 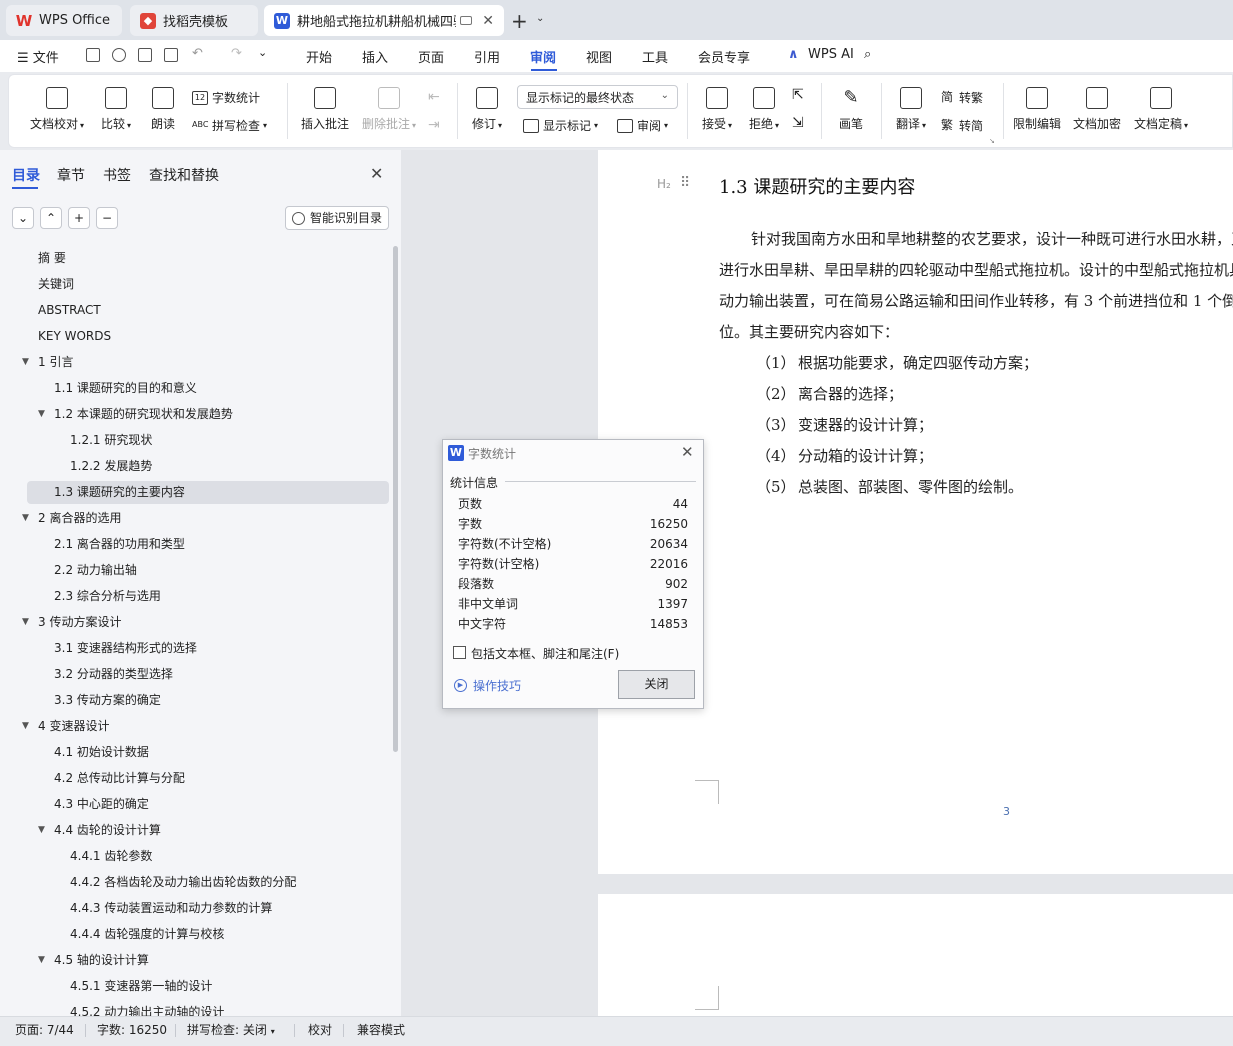 What do you see at coordinates (57, 109) in the screenshot?
I see `doc-proofread-button: 文档校对 ▾` at bounding box center [57, 109].